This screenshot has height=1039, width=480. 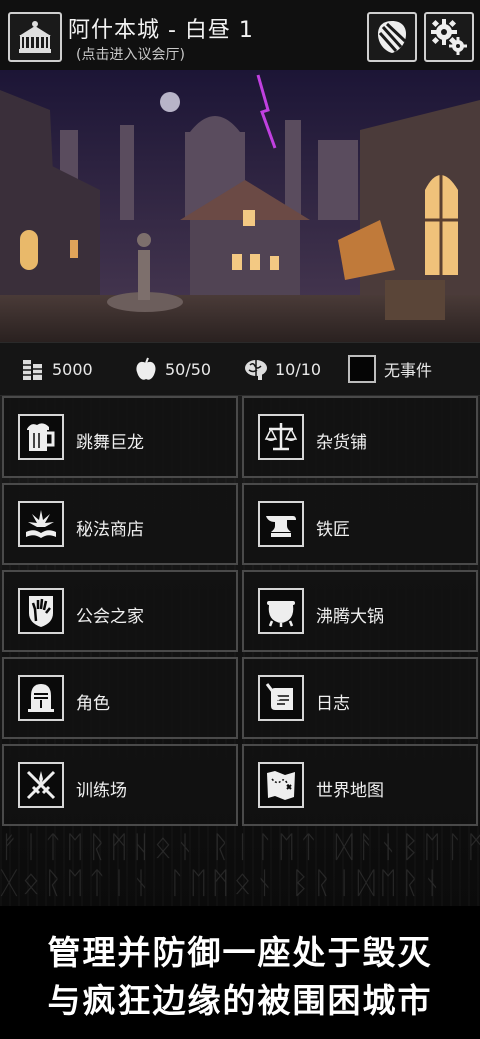 What do you see at coordinates (281, 611) in the screenshot?
I see `cauldron-icon` at bounding box center [281, 611].